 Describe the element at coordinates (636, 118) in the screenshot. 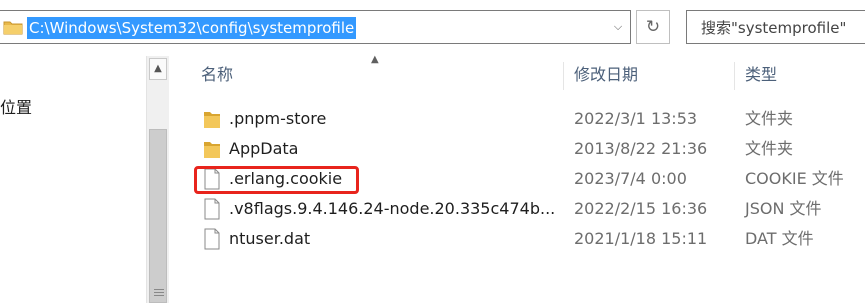

I see `file-date: 2022/3/1 13:53` at that location.